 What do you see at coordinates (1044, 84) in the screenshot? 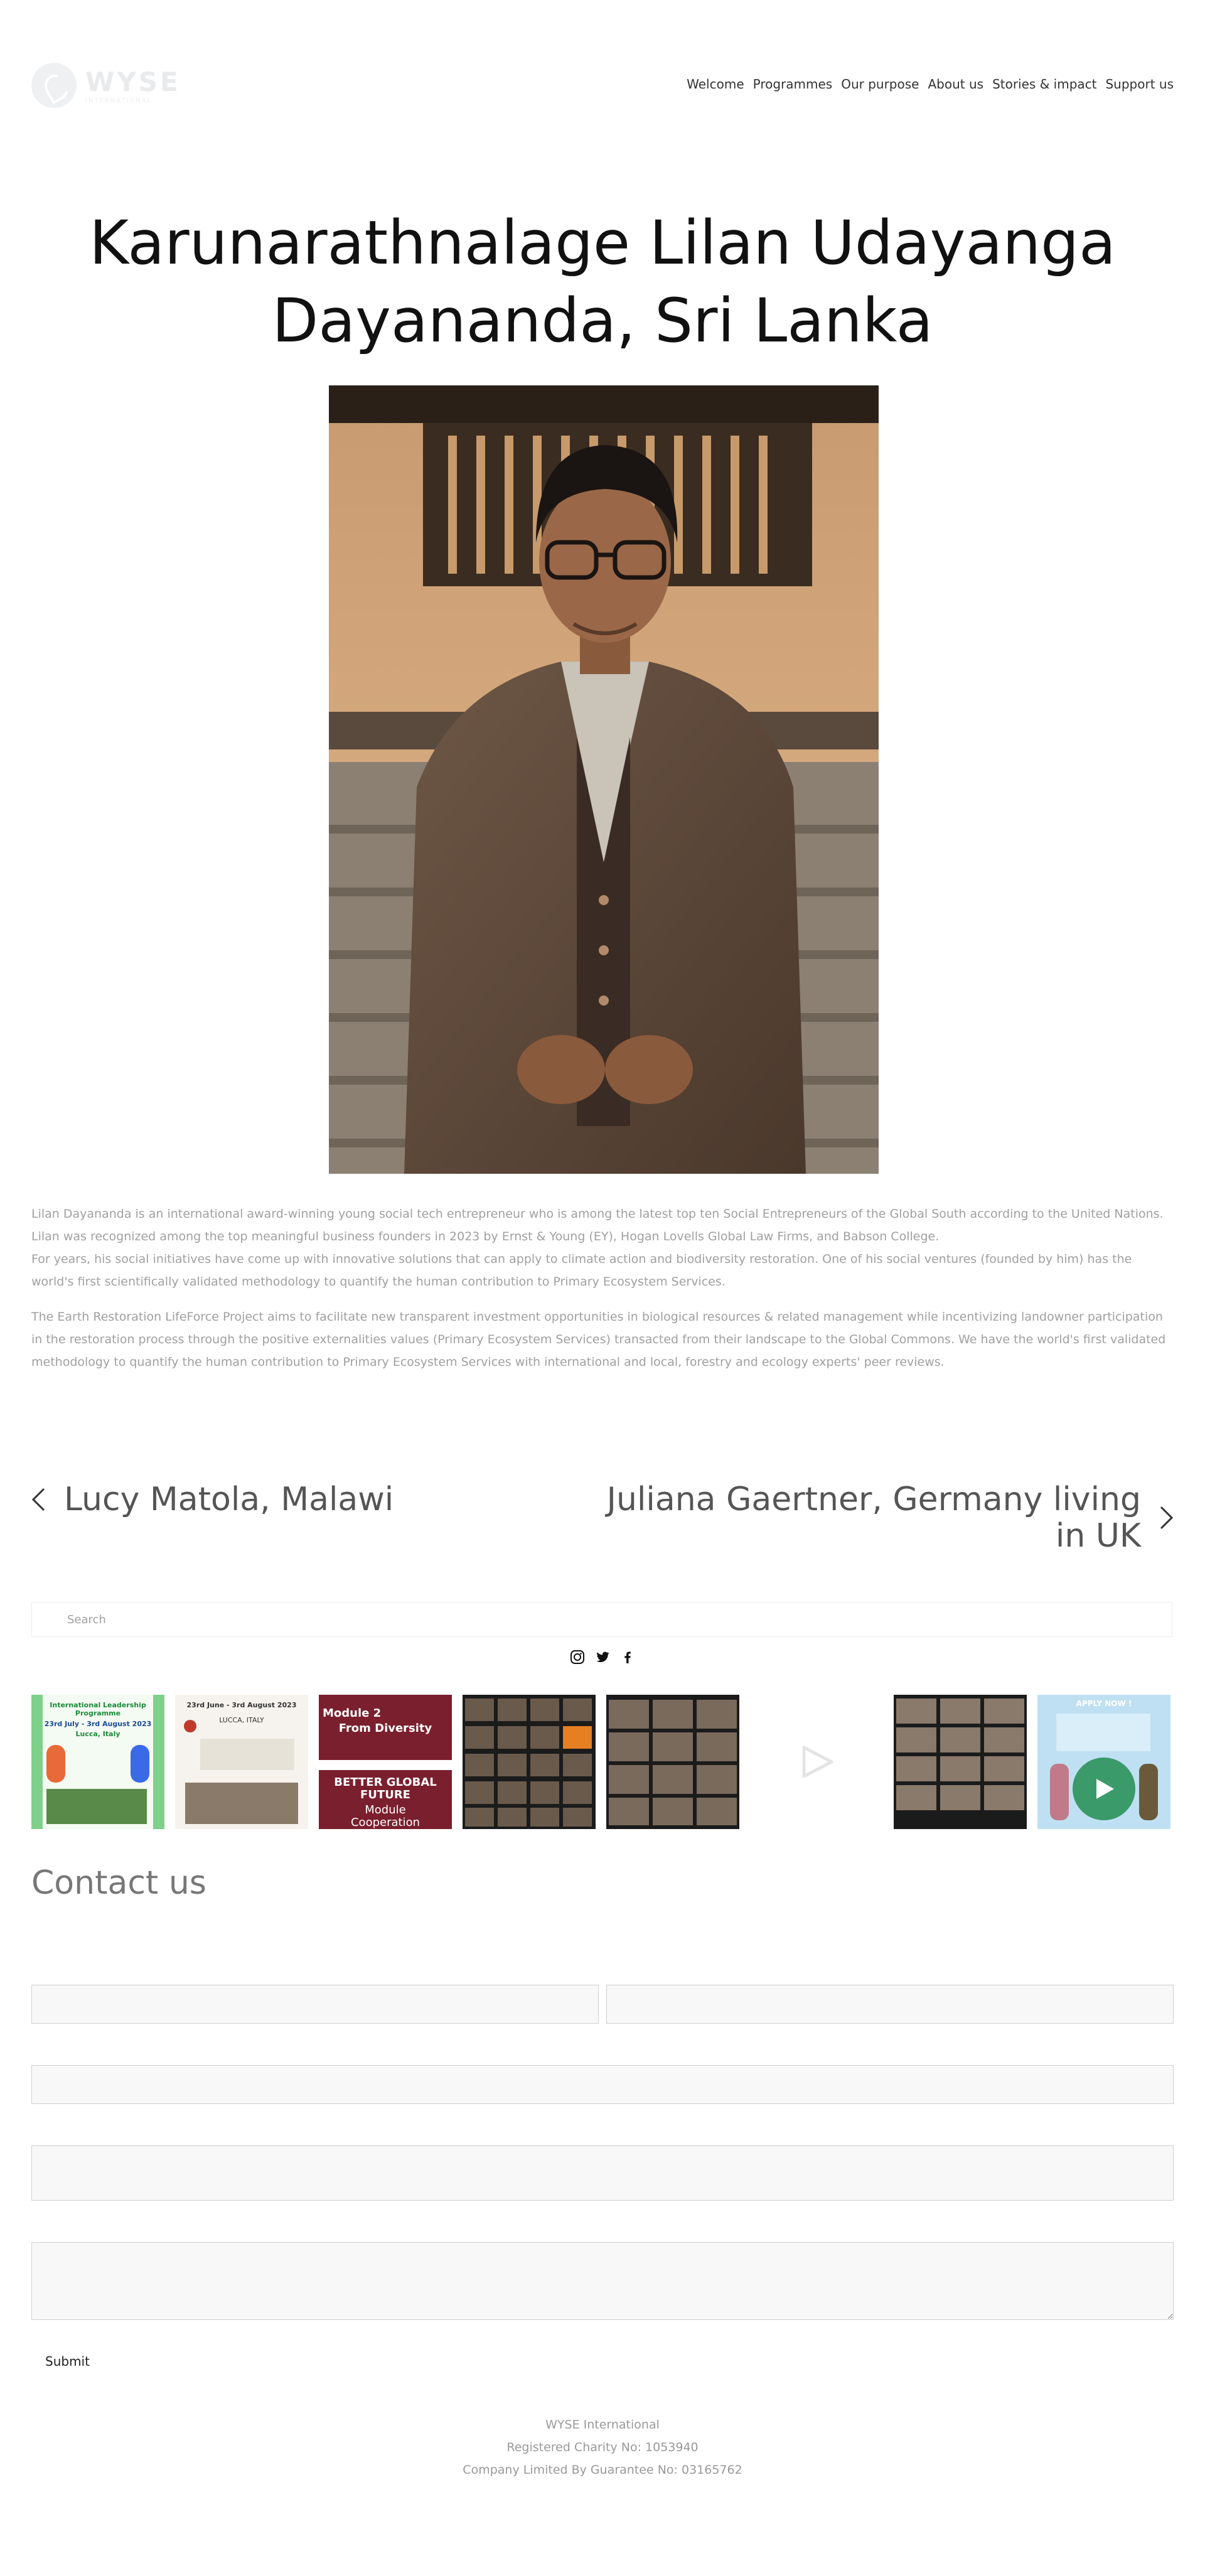
I see `nav-stories-impact: Stories & impact` at bounding box center [1044, 84].